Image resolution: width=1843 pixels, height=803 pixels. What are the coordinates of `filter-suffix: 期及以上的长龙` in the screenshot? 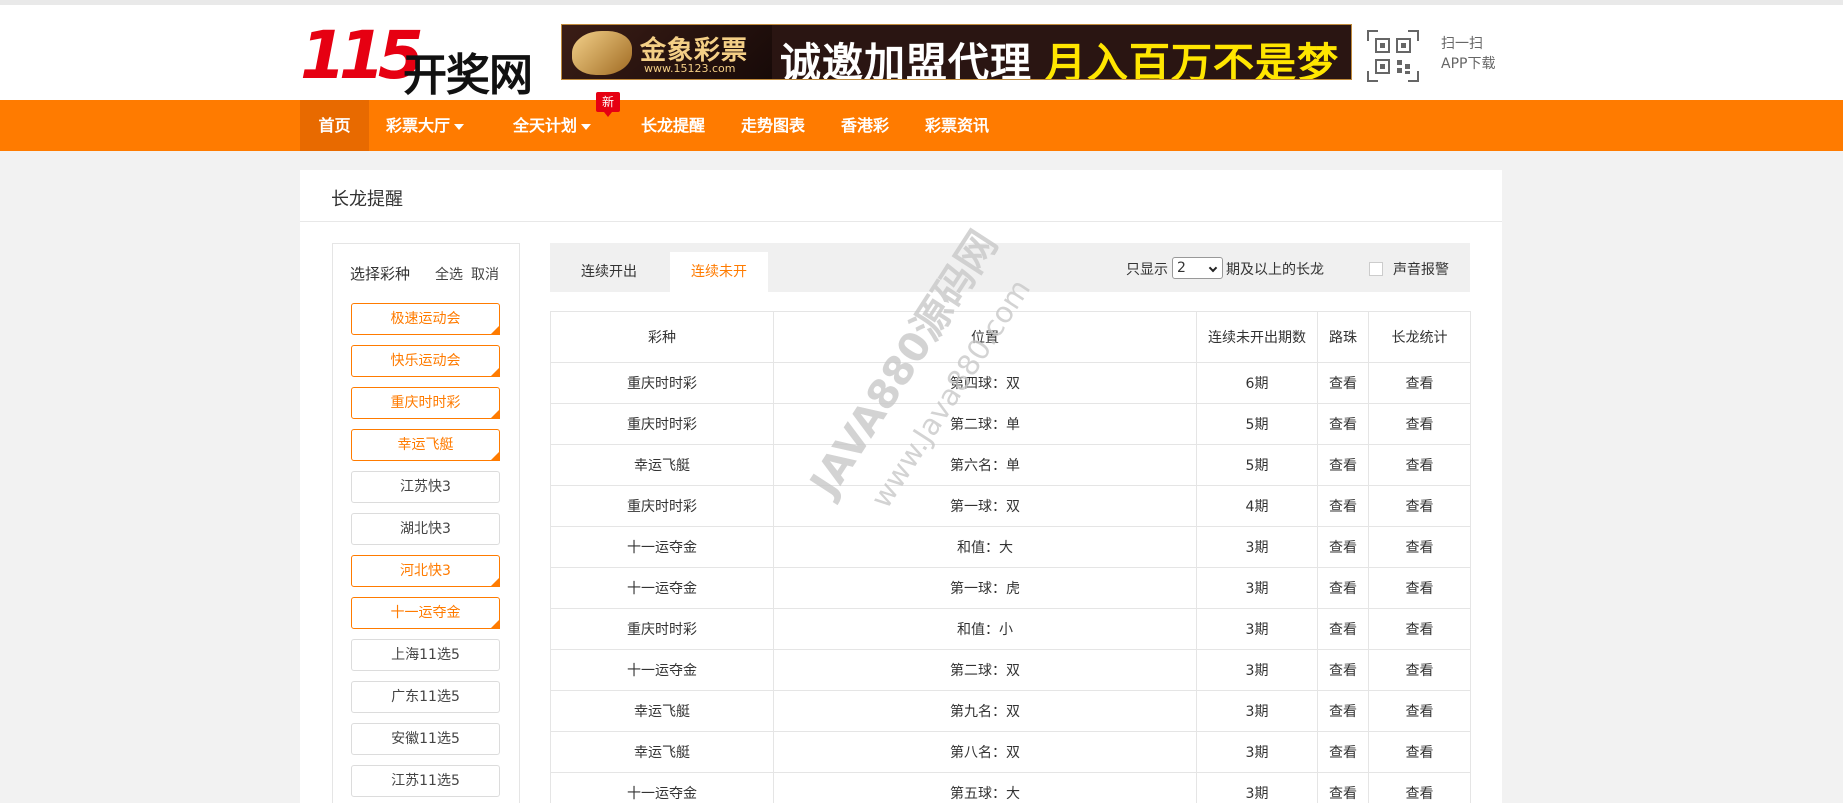 It's located at (1275, 270).